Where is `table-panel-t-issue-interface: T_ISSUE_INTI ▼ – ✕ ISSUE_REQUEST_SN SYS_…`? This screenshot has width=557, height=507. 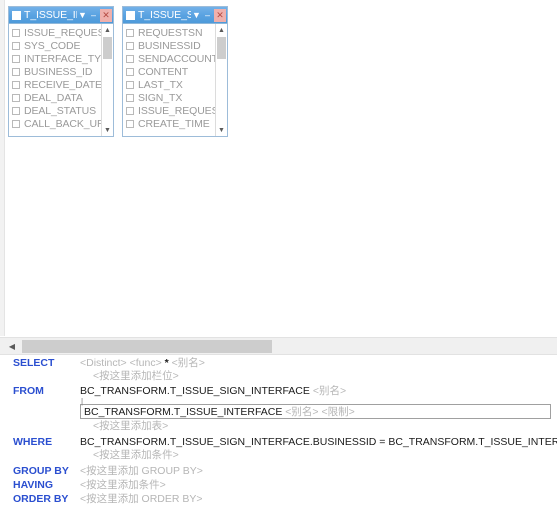
table-panel-t-issue-interface: T_ISSUE_INTI ▼ – ✕ ISSUE_REQUEST_SN SYS_… is located at coordinates (61, 71).